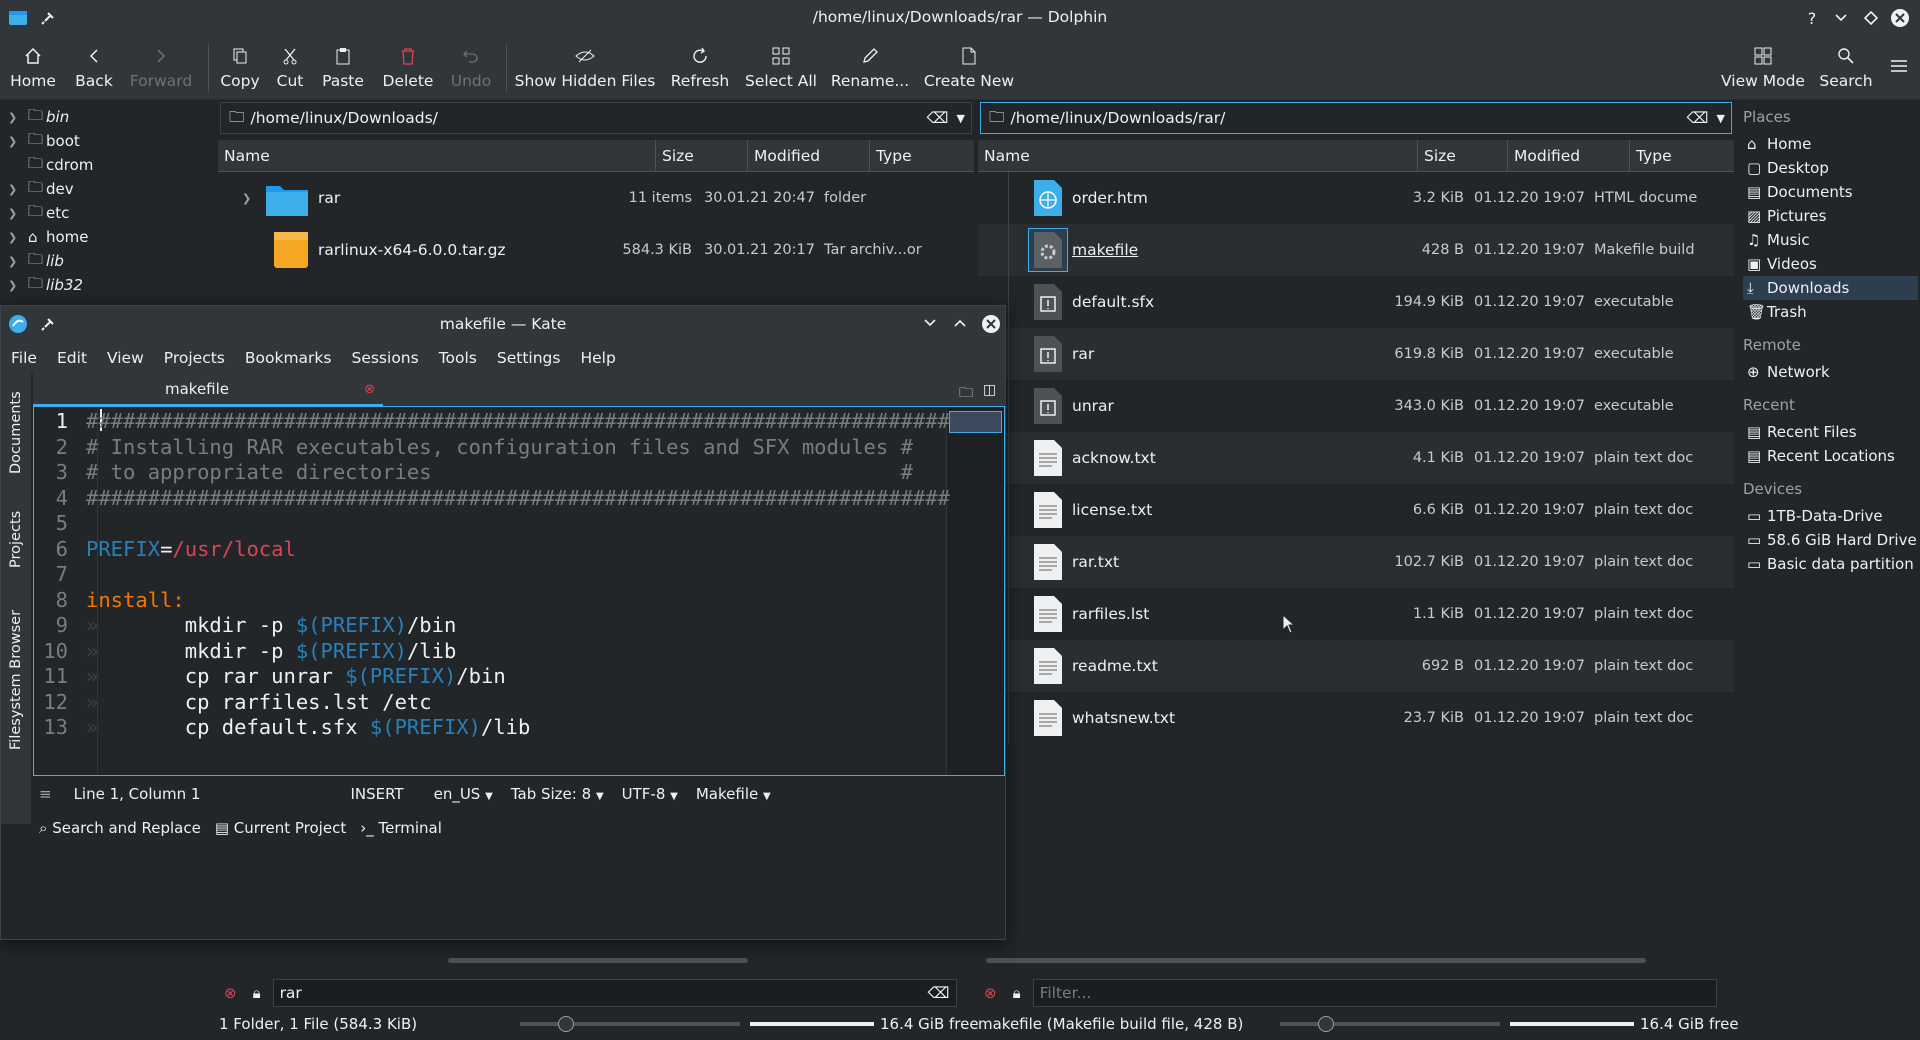 The image size is (1920, 1040). I want to click on split-view-icon: ◫, so click(989, 390).